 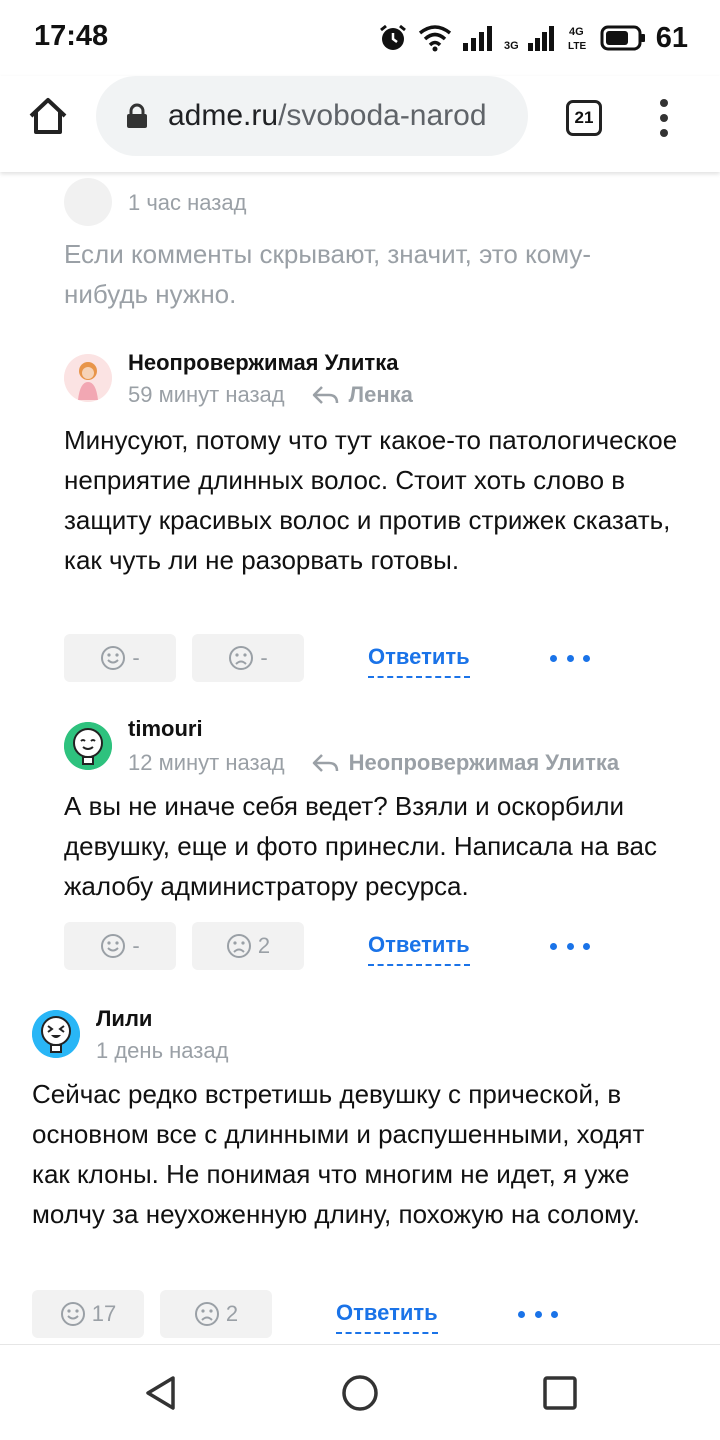 I want to click on menu-button, so click(x=664, y=118).